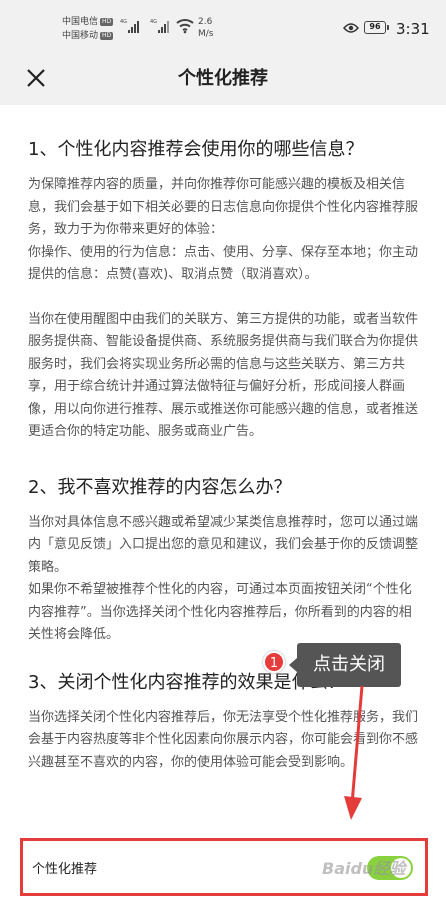  What do you see at coordinates (65, 869) in the screenshot?
I see `toggle-label: 个性化推荐` at bounding box center [65, 869].